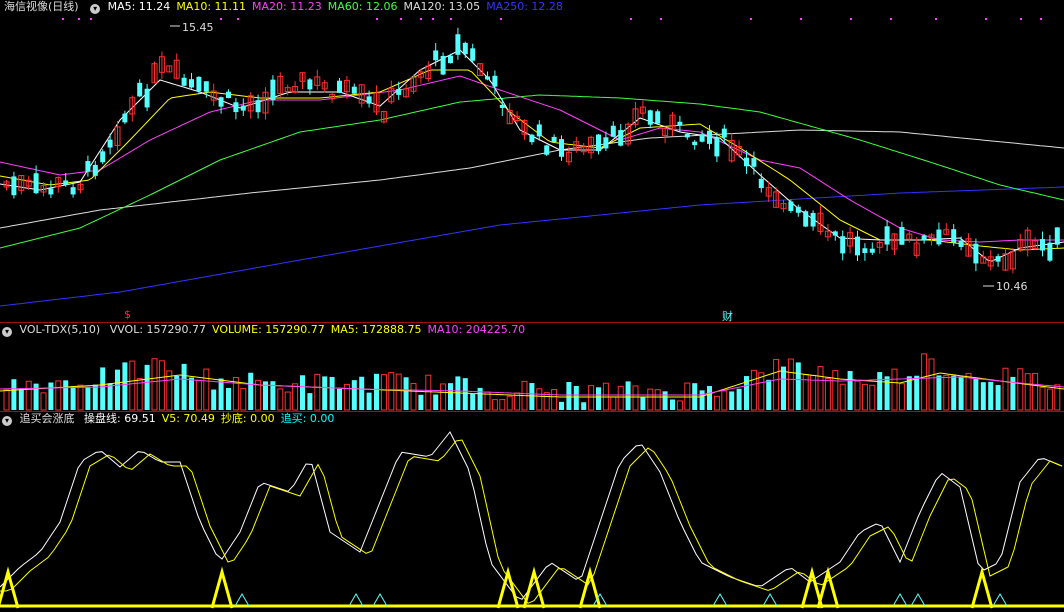  I want to click on volume-chart, so click(532, 367).